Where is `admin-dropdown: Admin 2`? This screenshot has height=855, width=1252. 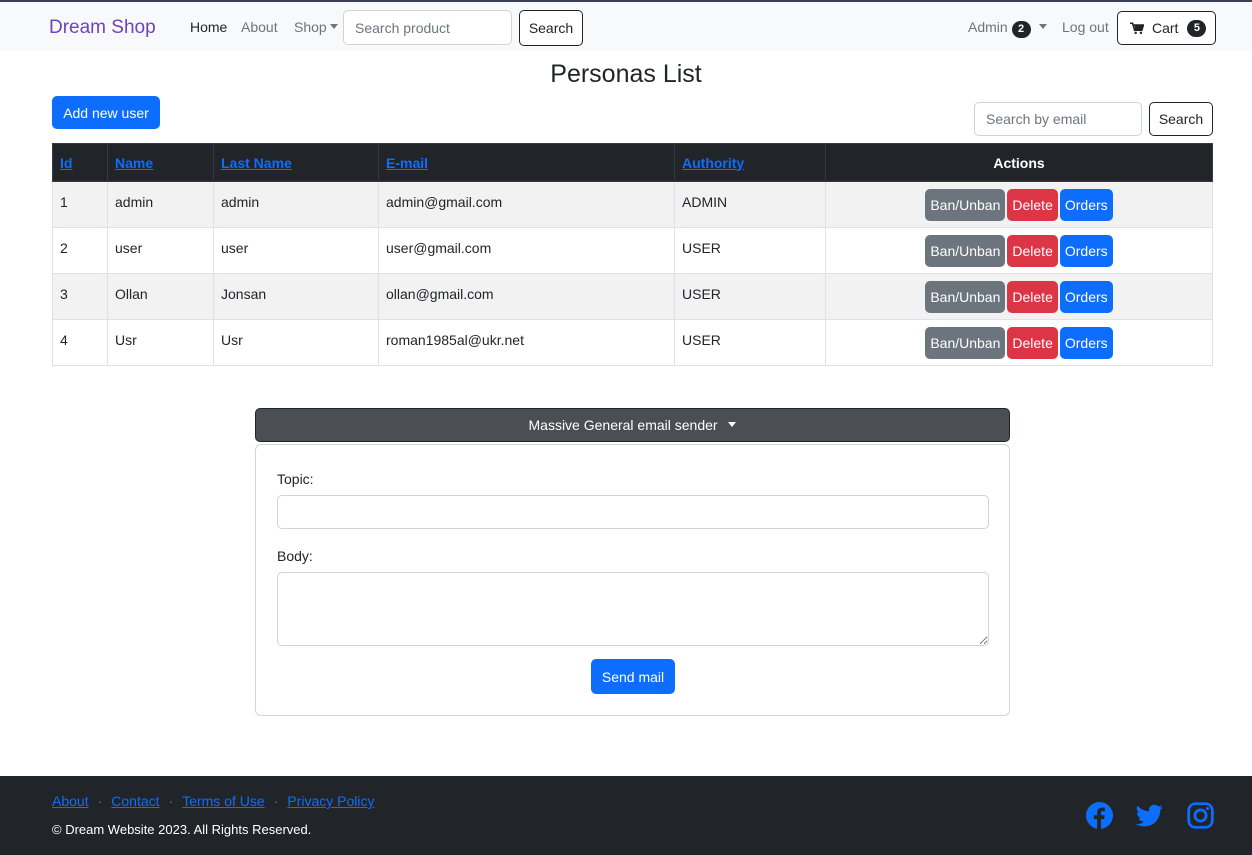
admin-dropdown: Admin 2 is located at coordinates (1008, 28).